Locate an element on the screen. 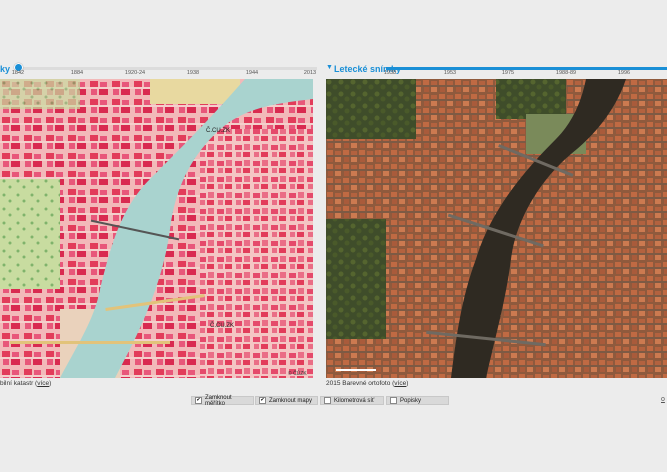  tick-label: 1975 is located at coordinates (508, 73).